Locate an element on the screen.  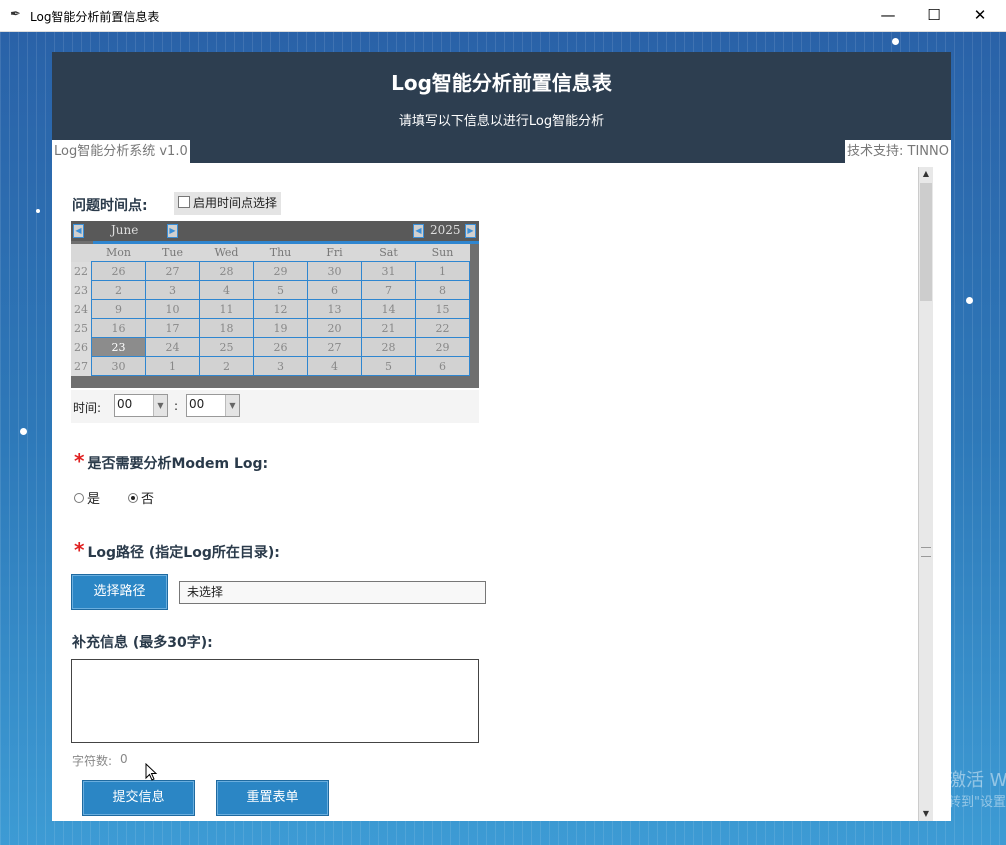
page-title: Log智能分析前置信息表 is located at coordinates (501, 83).